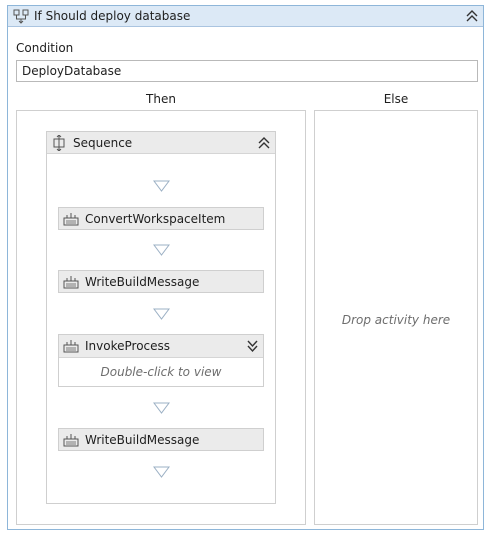 The width and height of the screenshot is (490, 537). I want to click on if-header: If Should deploy database, so click(245, 16).